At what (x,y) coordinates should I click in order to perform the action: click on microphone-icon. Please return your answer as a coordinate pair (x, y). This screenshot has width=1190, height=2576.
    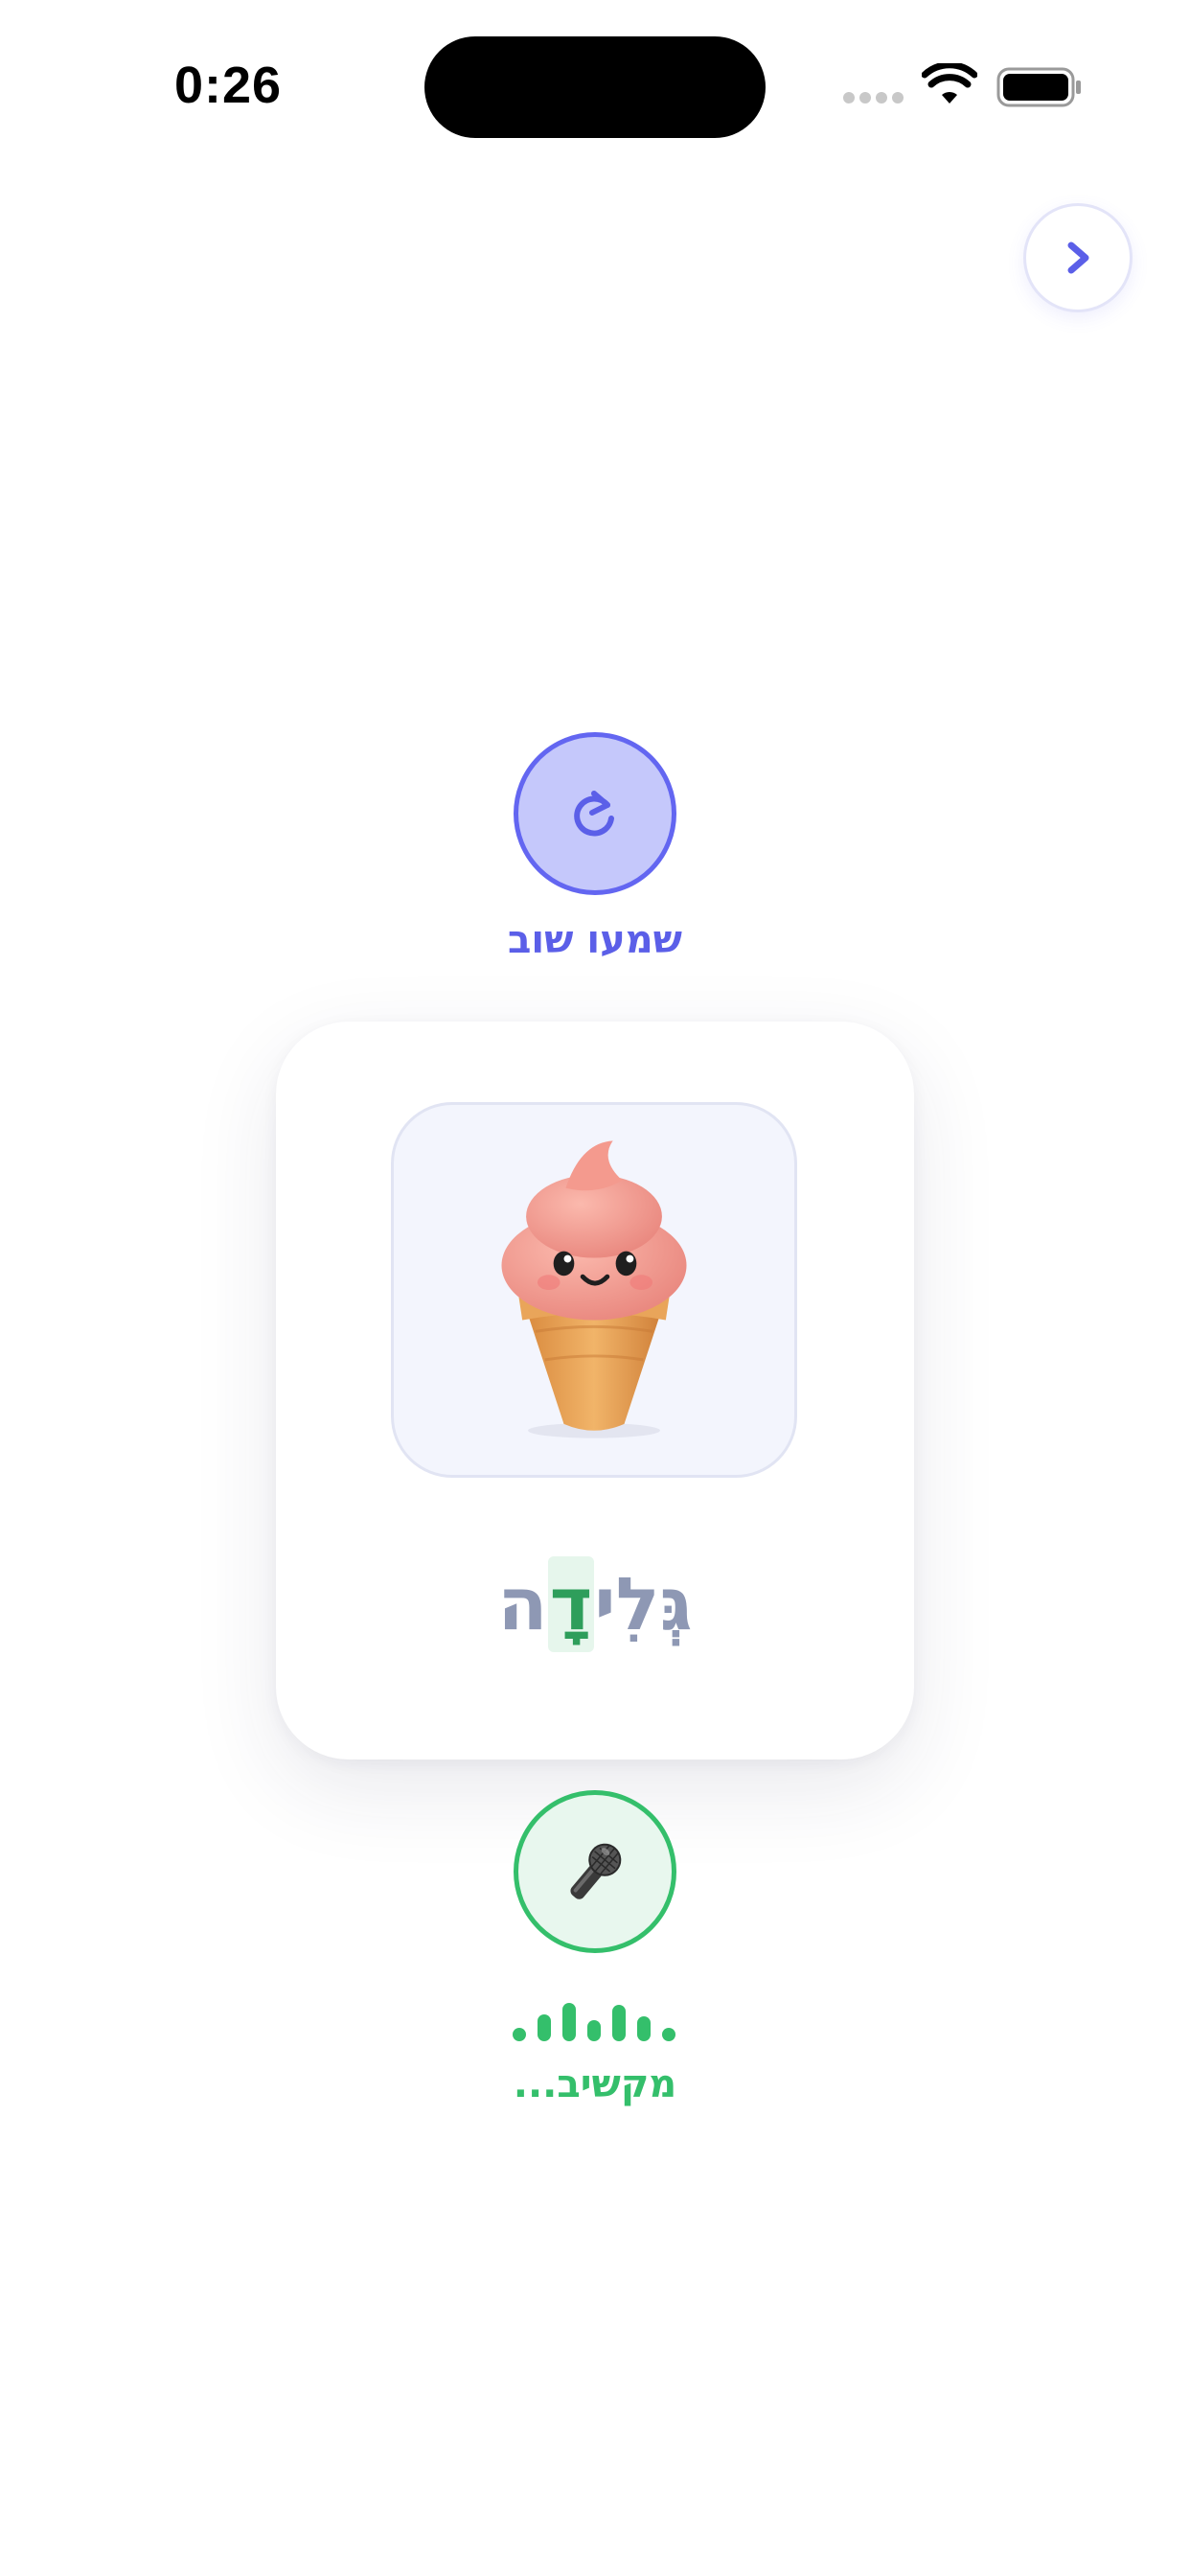
    Looking at the image, I should click on (596, 1871).